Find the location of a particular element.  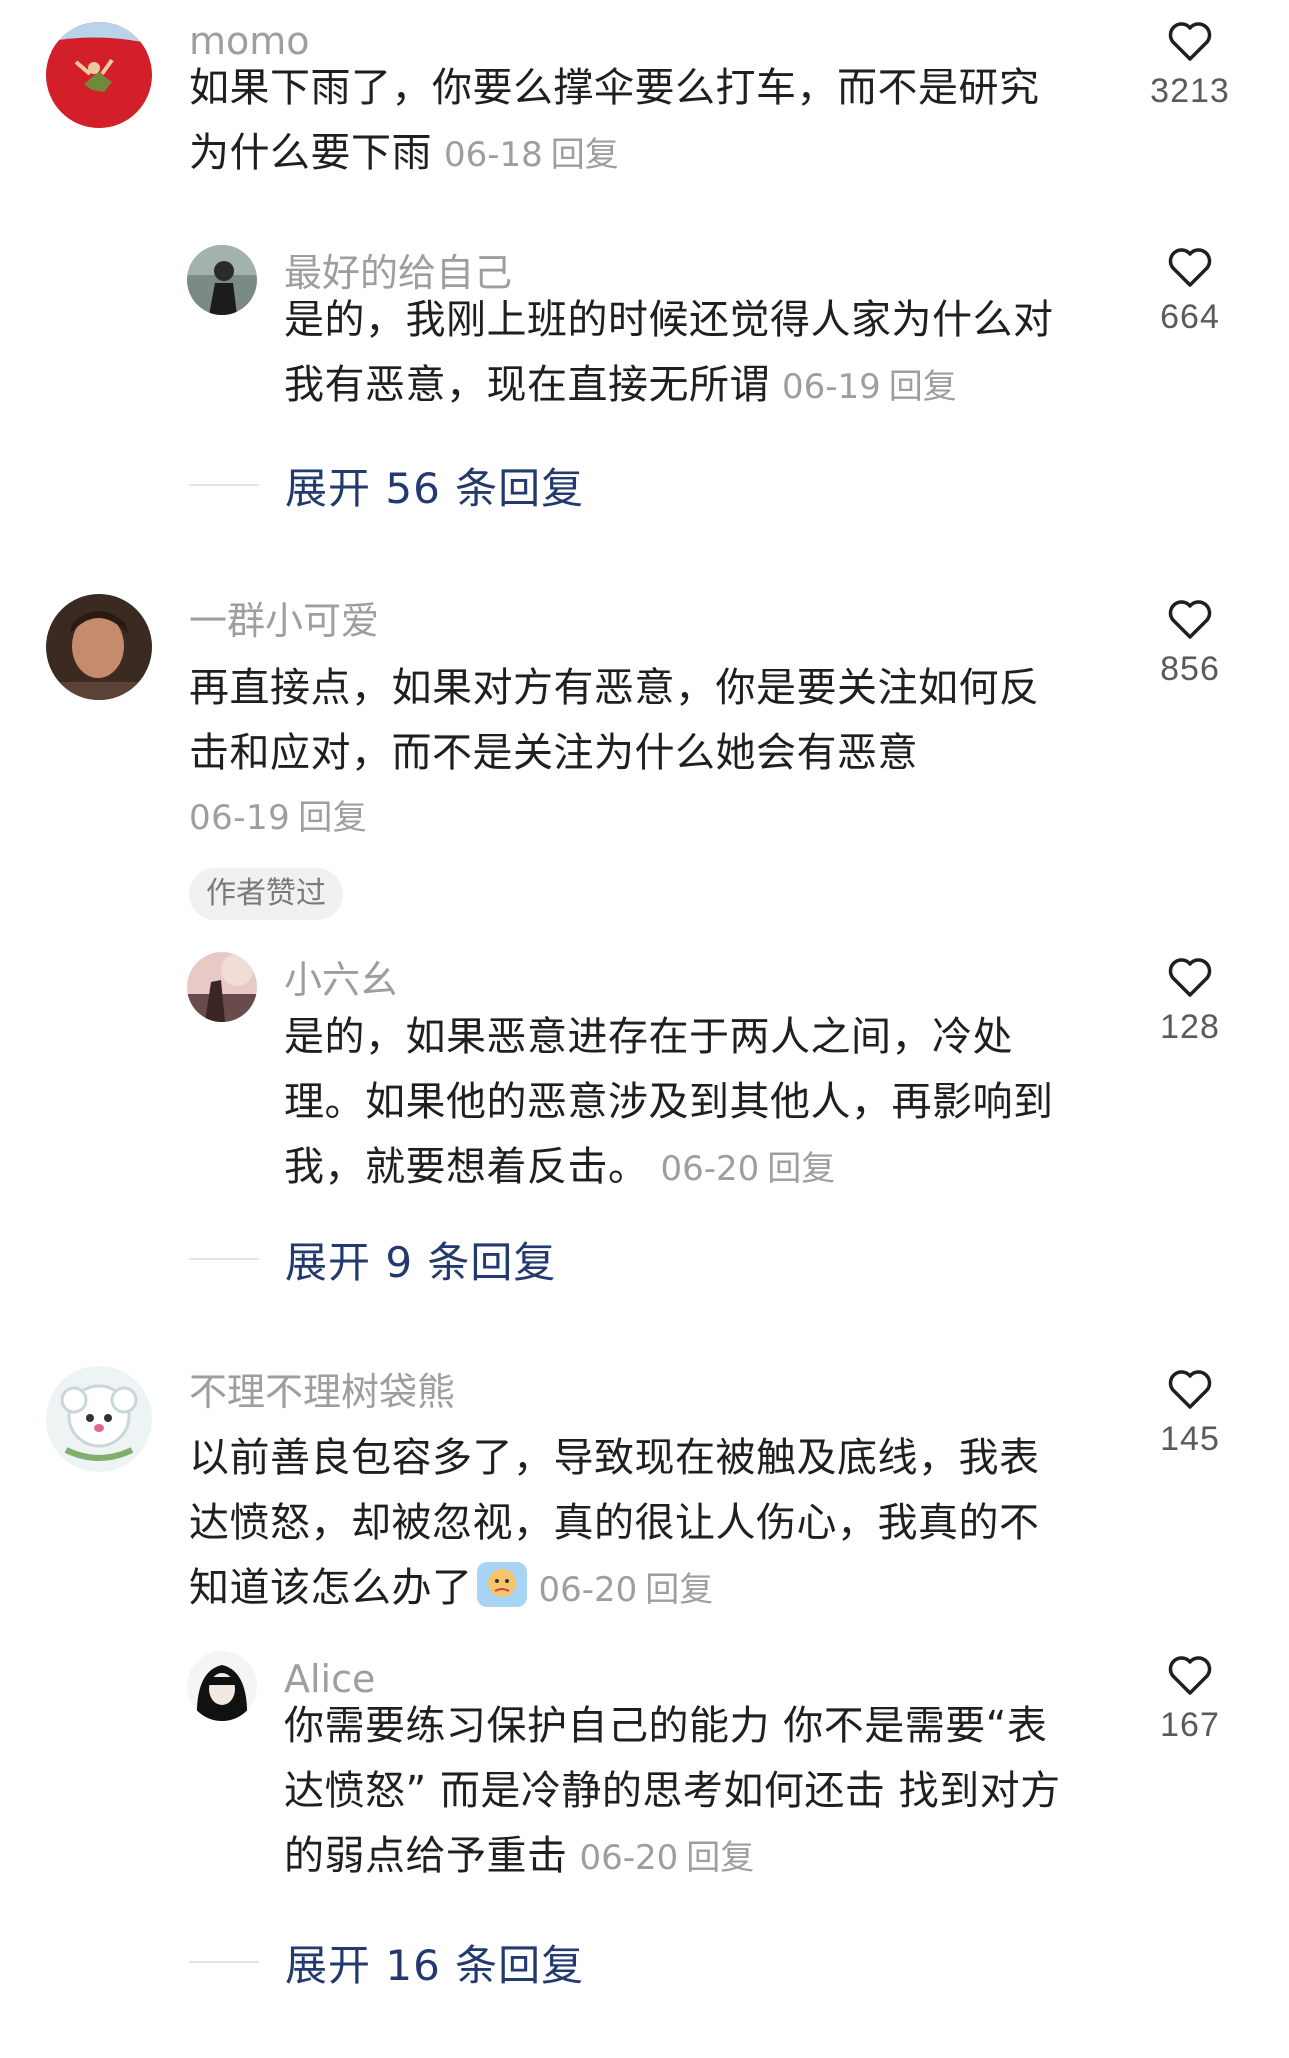

expand-replies-button: 展开 56 条回复 is located at coordinates (386, 486).